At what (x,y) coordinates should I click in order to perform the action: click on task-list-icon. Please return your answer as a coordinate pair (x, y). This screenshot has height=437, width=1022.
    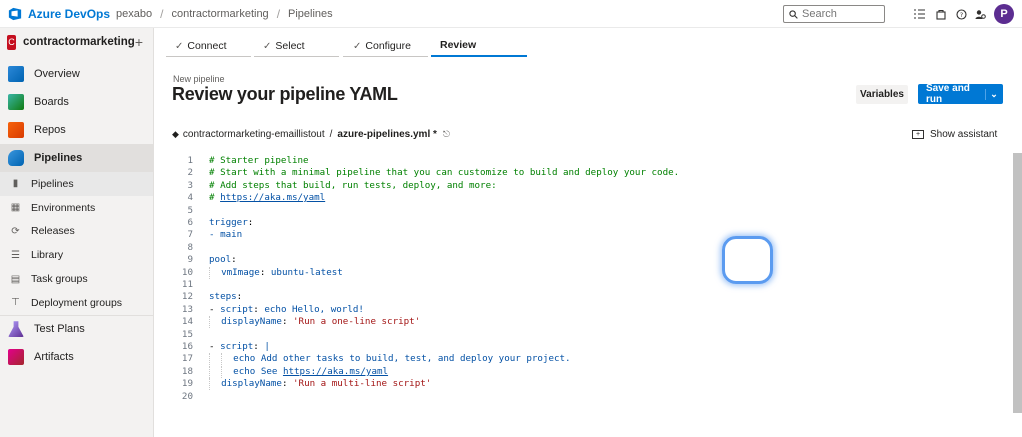
    Looking at the image, I should click on (919, 14).